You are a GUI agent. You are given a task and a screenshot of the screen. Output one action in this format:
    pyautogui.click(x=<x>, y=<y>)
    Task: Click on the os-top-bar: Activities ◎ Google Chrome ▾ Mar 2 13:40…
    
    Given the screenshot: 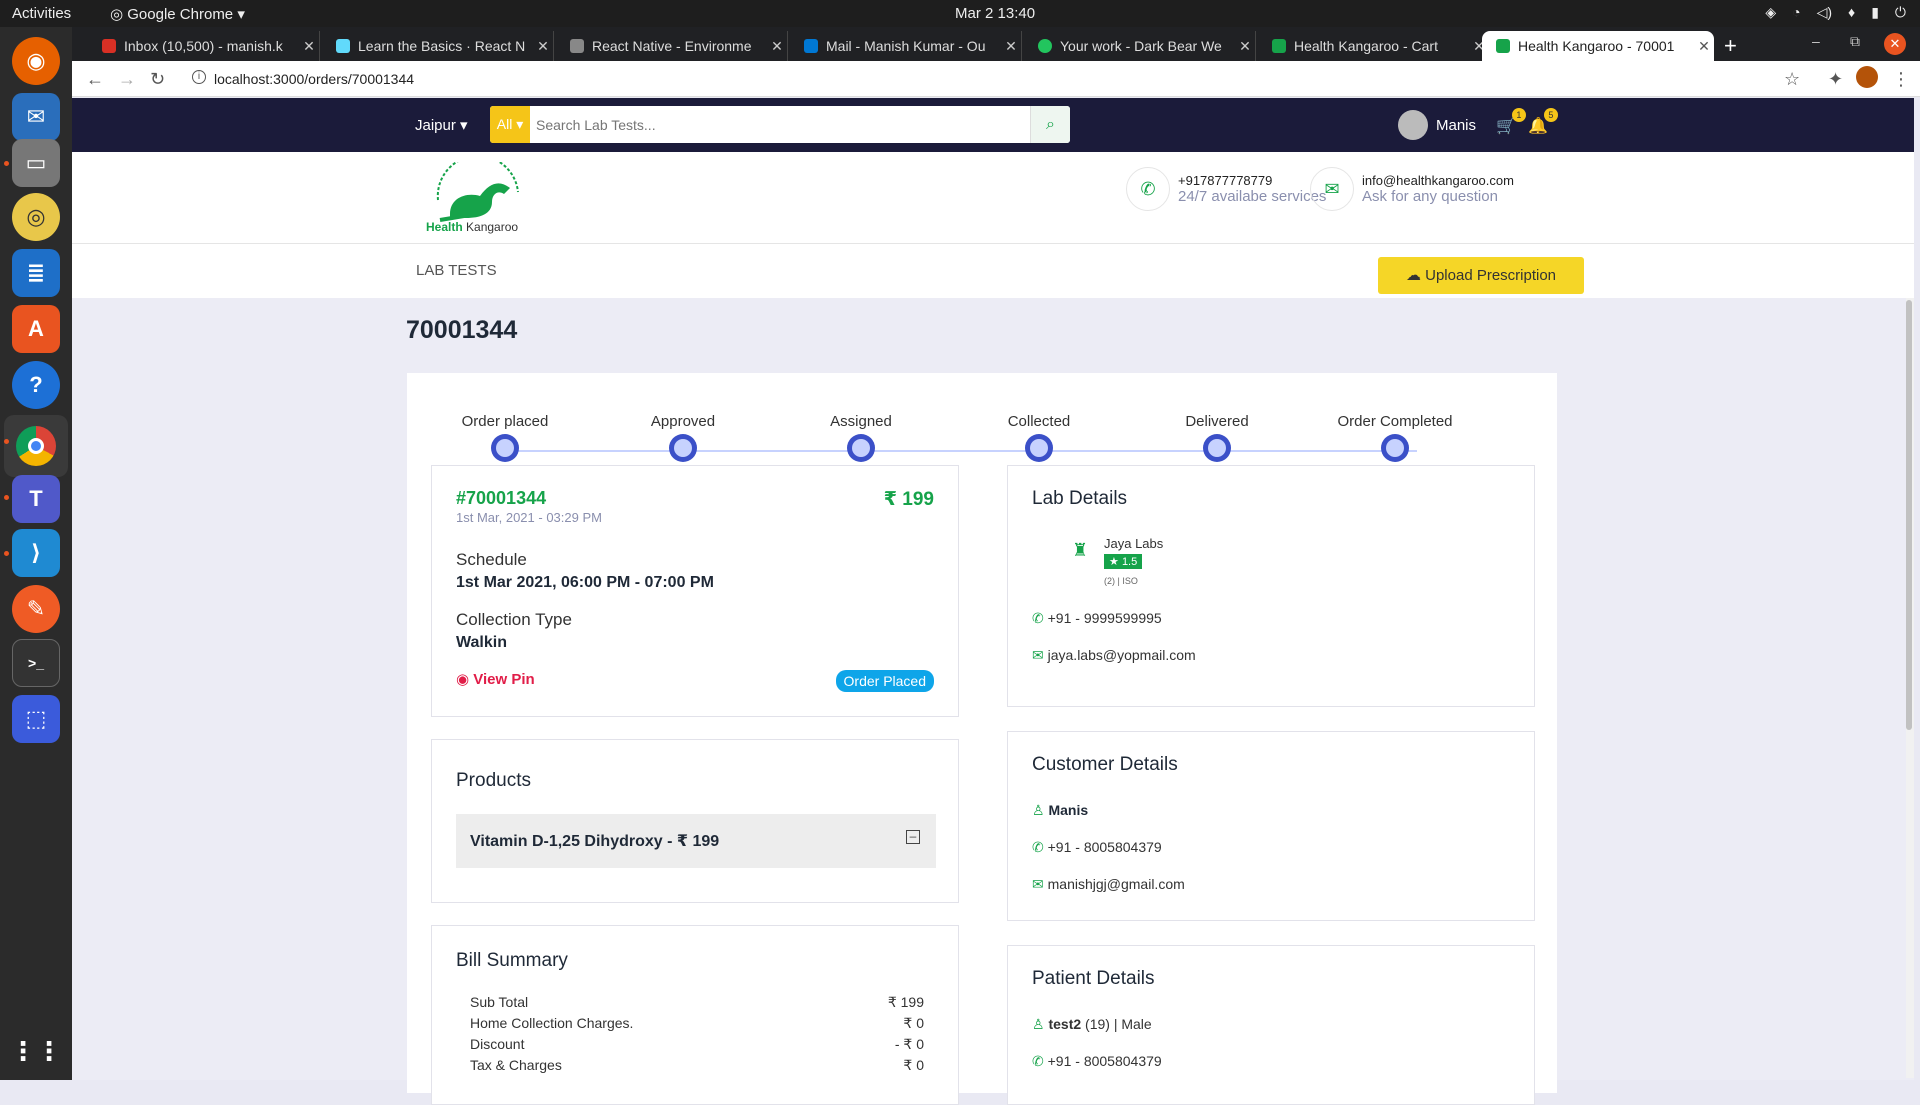 What is the action you would take?
    pyautogui.click(x=960, y=13)
    